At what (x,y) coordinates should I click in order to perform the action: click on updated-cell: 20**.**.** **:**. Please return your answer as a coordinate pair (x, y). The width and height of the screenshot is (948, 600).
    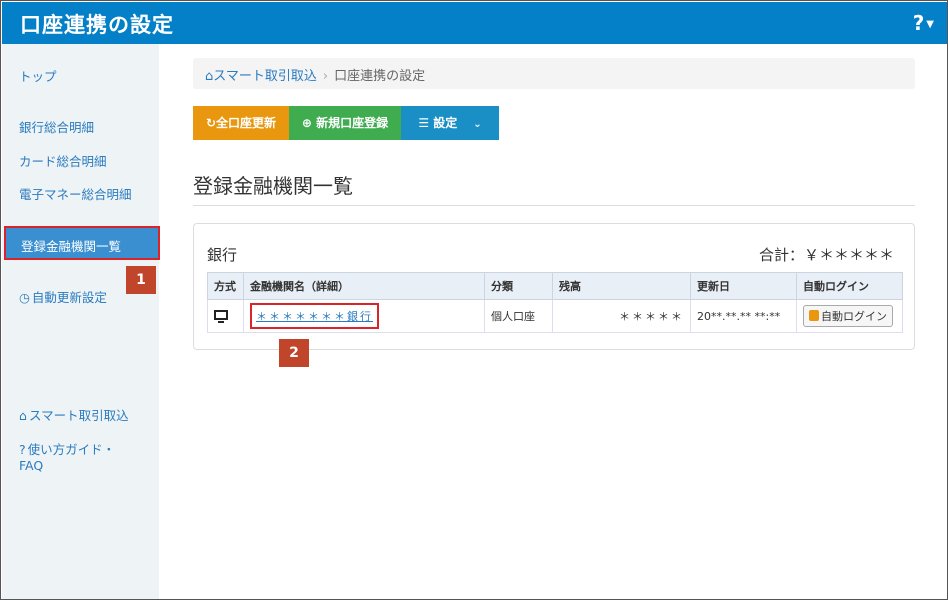
    Looking at the image, I should click on (743, 316).